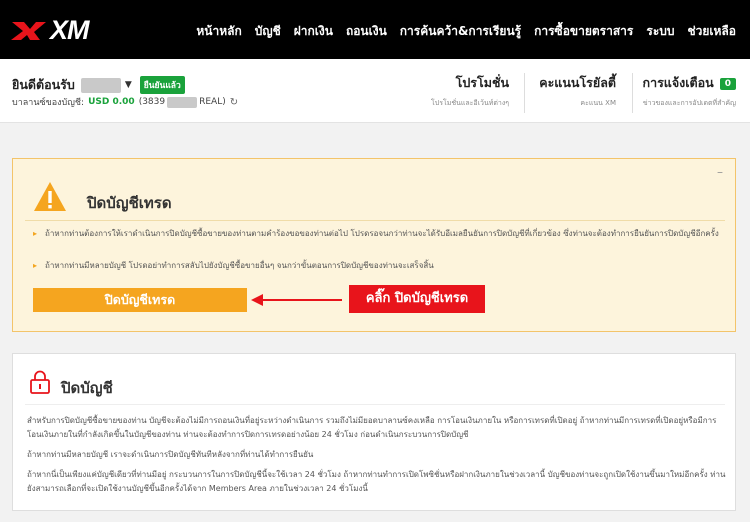 The width and height of the screenshot is (750, 522). I want to click on verified-badge: ยืนยันแล้ว, so click(162, 85).